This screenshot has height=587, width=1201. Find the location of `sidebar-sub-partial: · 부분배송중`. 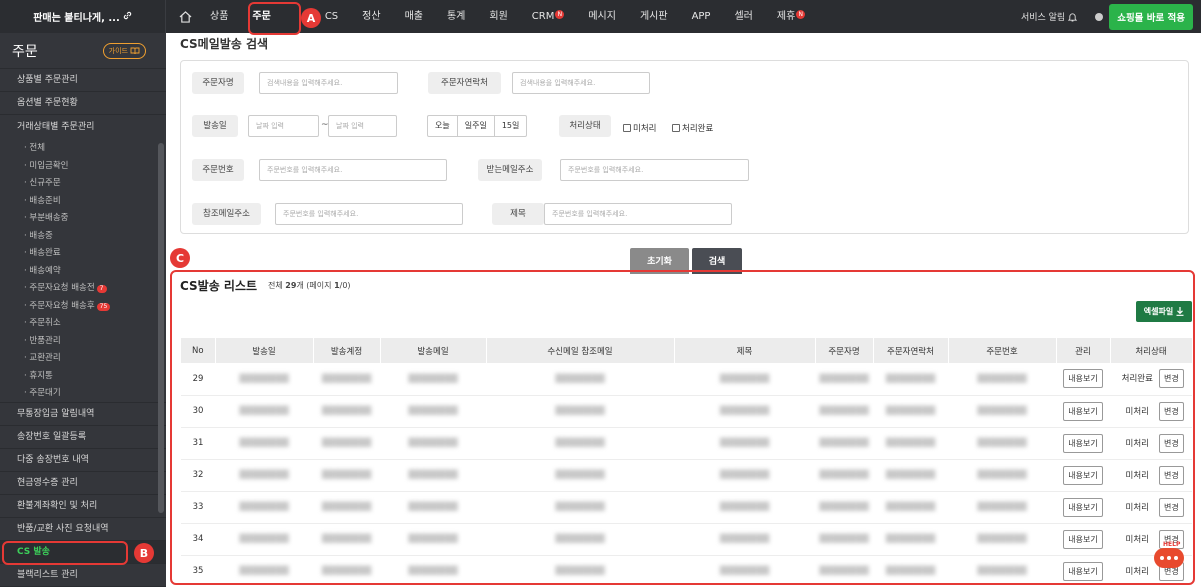

sidebar-sub-partial: · 부분배송중 is located at coordinates (83, 219).